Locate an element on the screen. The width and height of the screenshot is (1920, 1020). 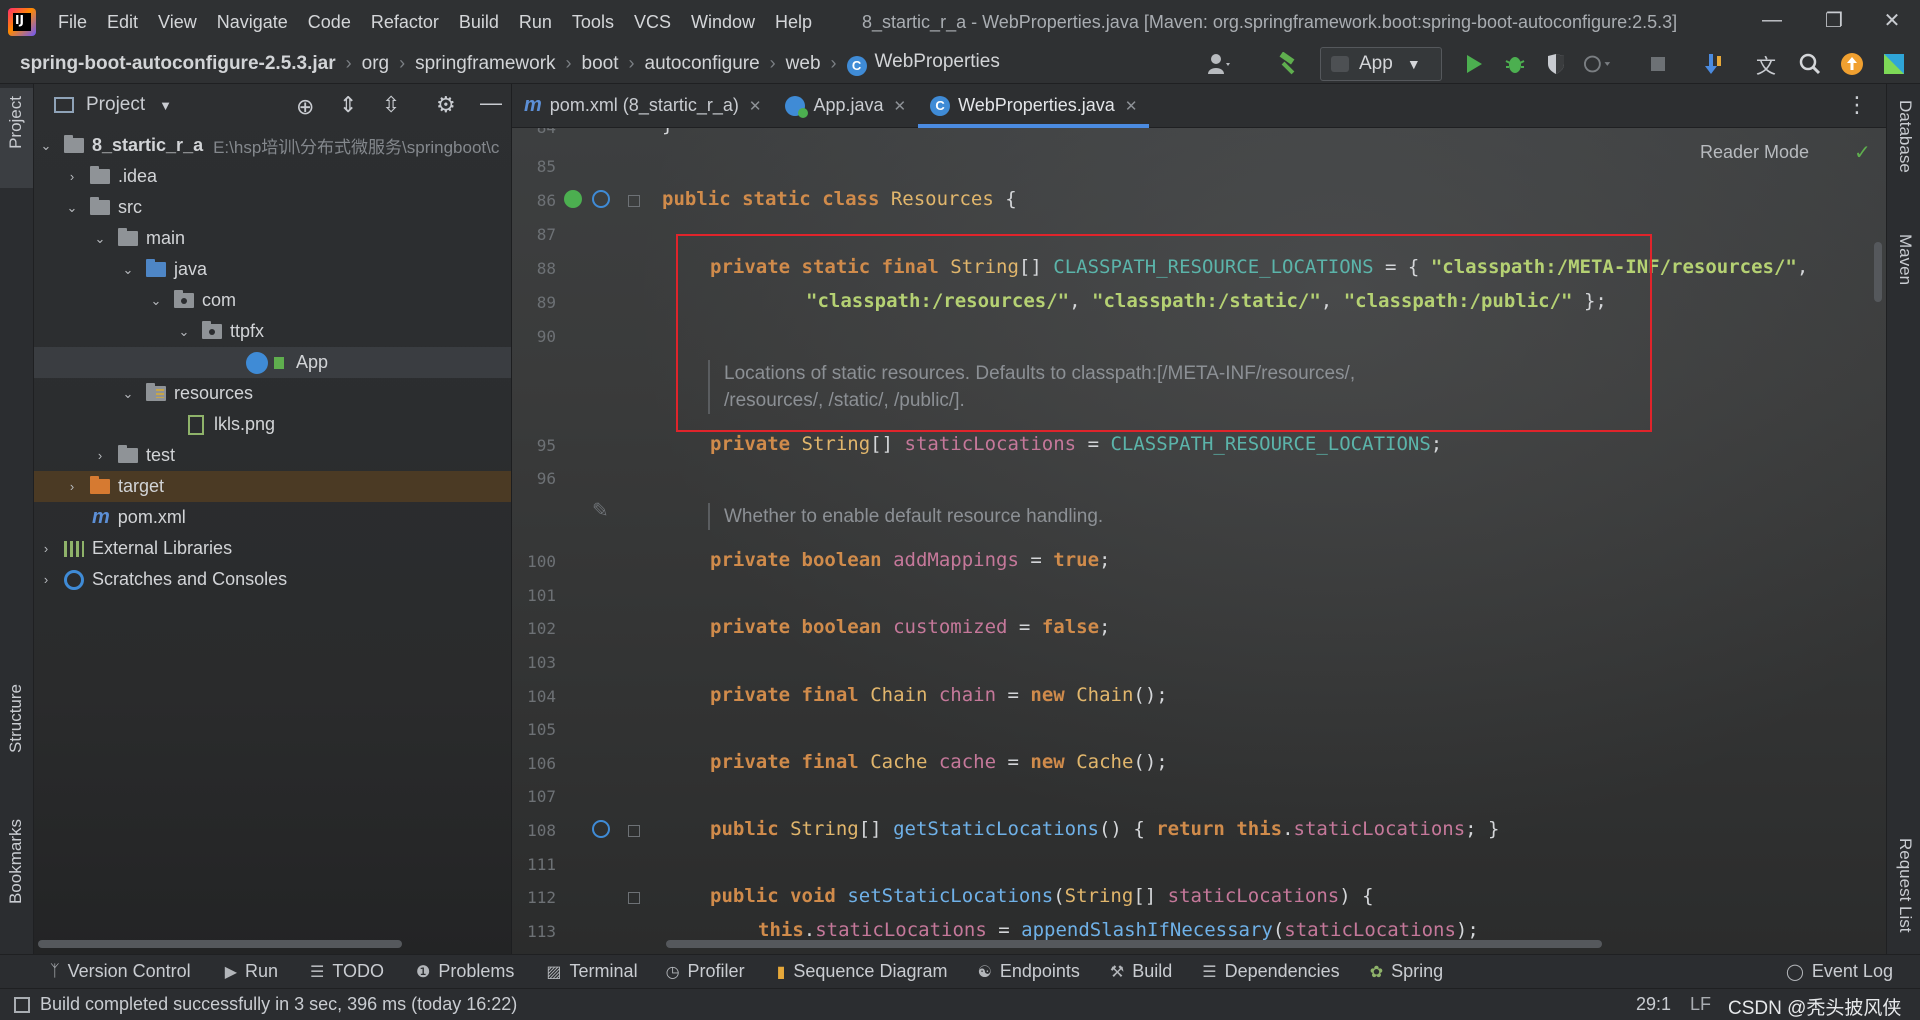
menu-code: Code is located at coordinates (329, 22).